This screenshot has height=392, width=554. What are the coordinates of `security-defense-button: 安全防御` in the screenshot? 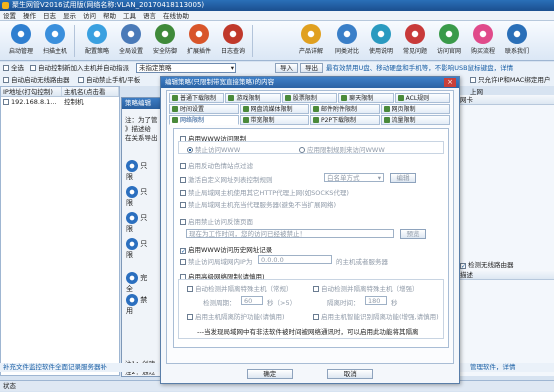 It's located at (165, 41).